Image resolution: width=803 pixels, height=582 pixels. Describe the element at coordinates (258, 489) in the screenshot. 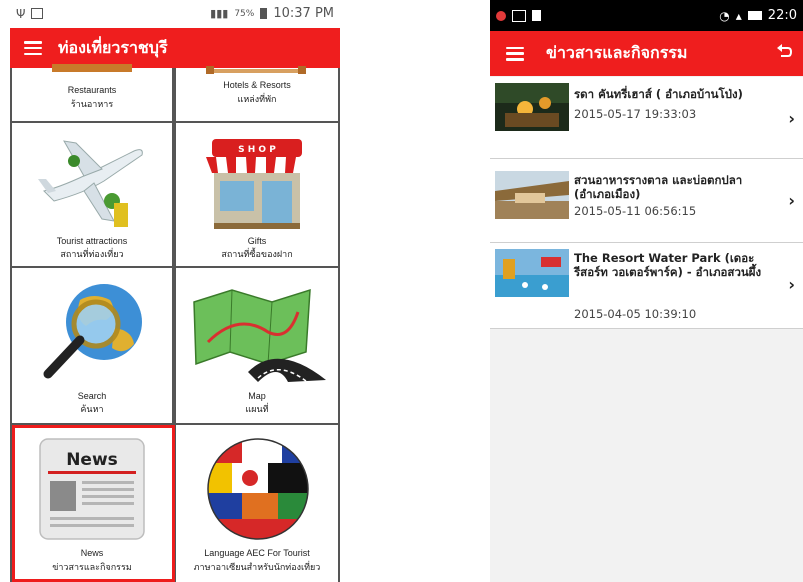

I see `flag-globe-icon` at that location.